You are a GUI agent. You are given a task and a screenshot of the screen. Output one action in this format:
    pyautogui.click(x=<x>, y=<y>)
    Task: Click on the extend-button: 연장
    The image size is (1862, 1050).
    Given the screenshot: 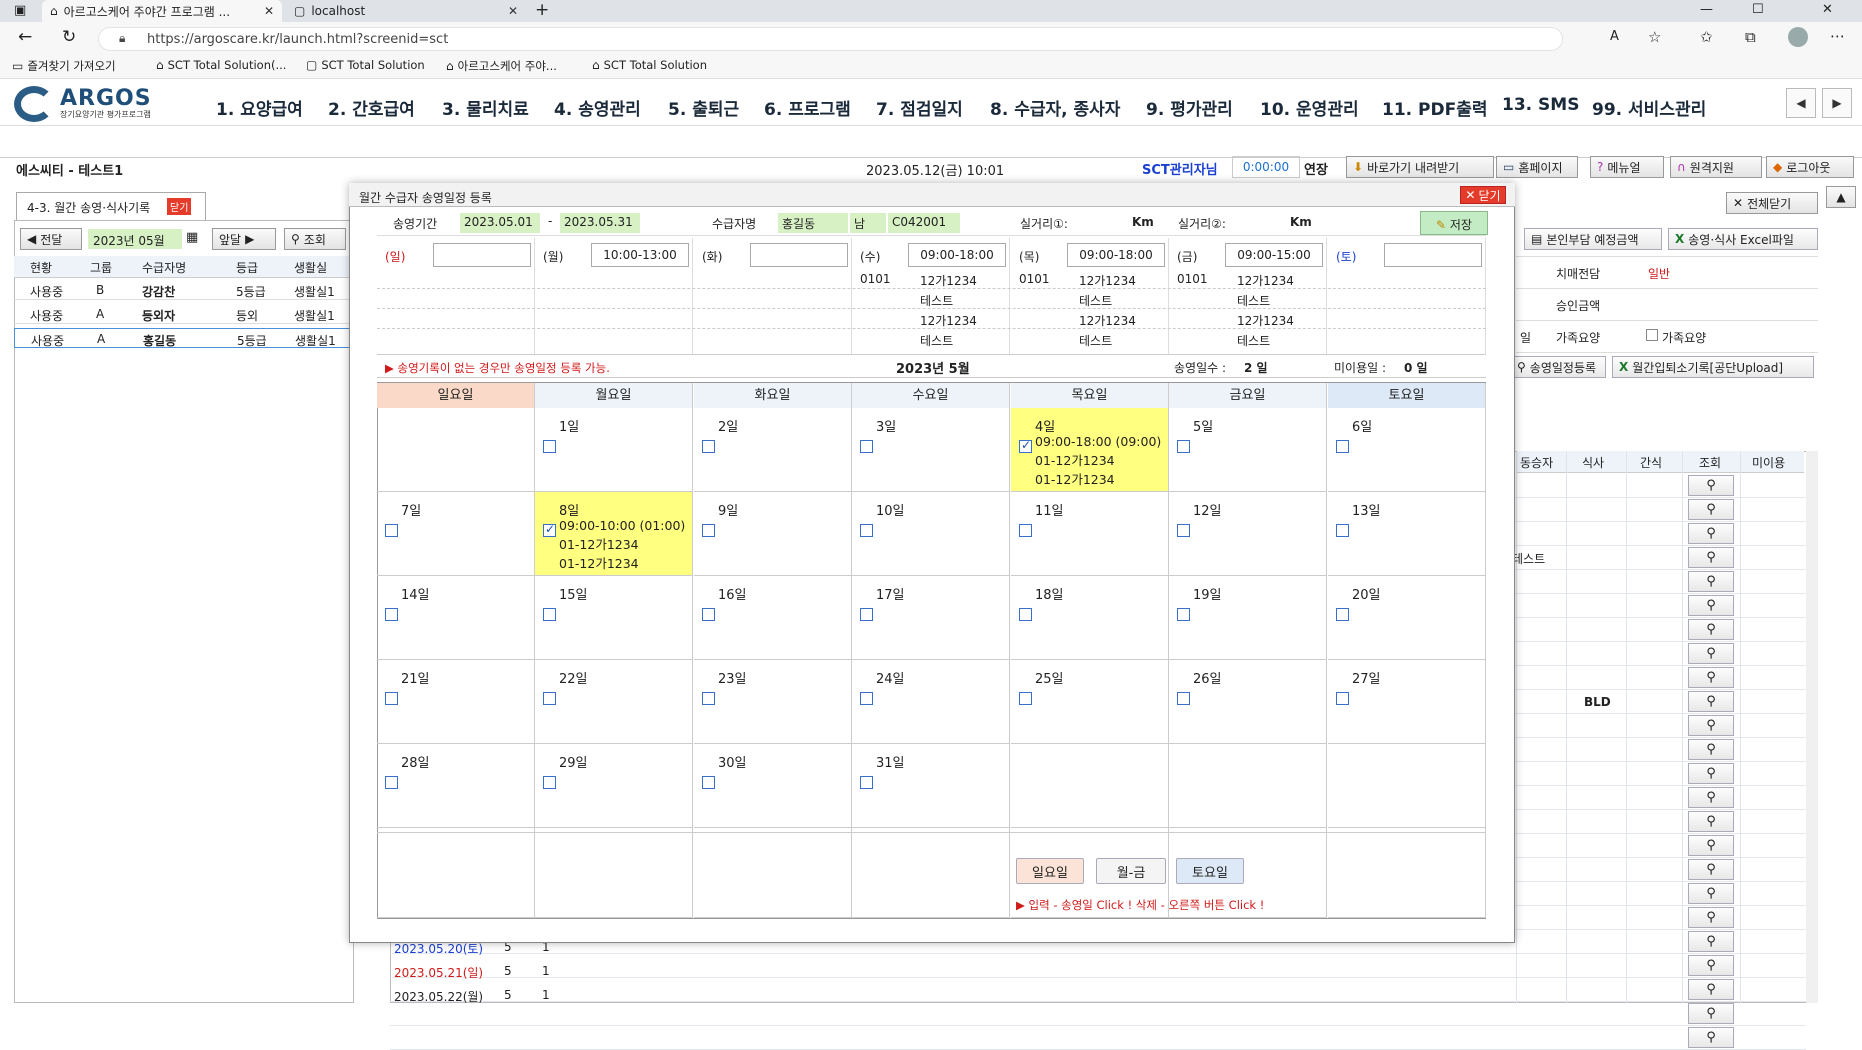 What is the action you would take?
    pyautogui.click(x=1316, y=168)
    